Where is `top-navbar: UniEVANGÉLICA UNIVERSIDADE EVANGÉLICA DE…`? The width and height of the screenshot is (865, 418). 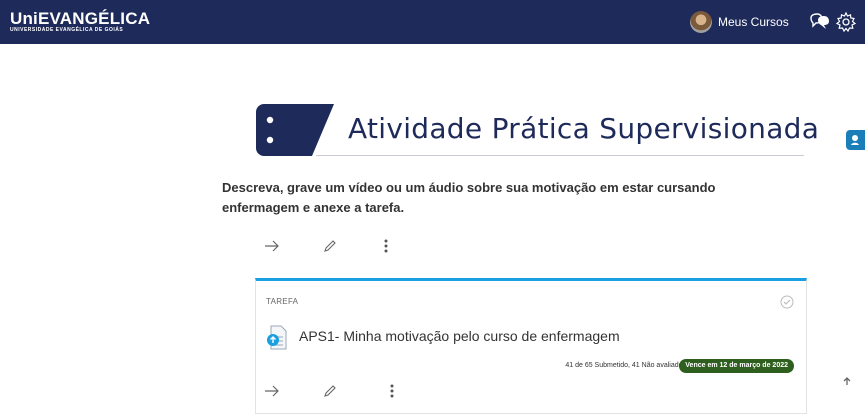 top-navbar: UniEVANGÉLICA UNIVERSIDADE EVANGÉLICA DE… is located at coordinates (432, 22).